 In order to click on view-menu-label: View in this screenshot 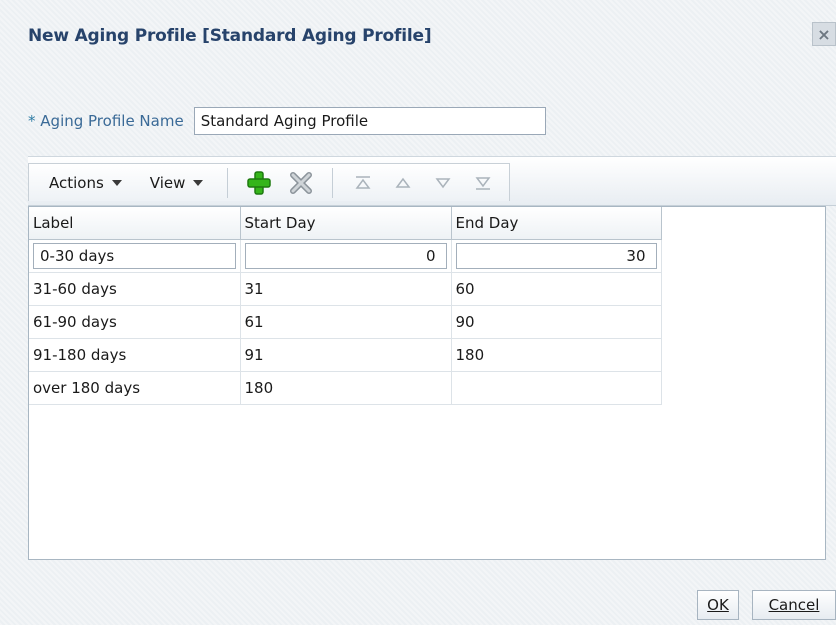, I will do `click(167, 182)`.